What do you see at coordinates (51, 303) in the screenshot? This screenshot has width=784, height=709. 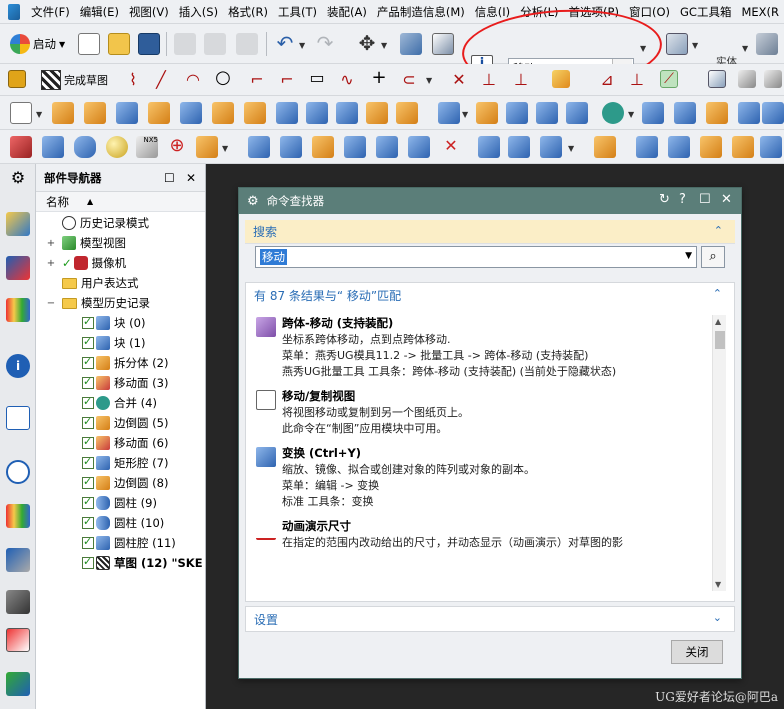 I see `collapse-icon: −` at bounding box center [51, 303].